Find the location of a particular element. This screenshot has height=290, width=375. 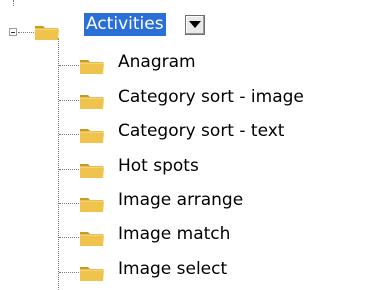

tree-item-label: Category sort - text is located at coordinates (201, 131).